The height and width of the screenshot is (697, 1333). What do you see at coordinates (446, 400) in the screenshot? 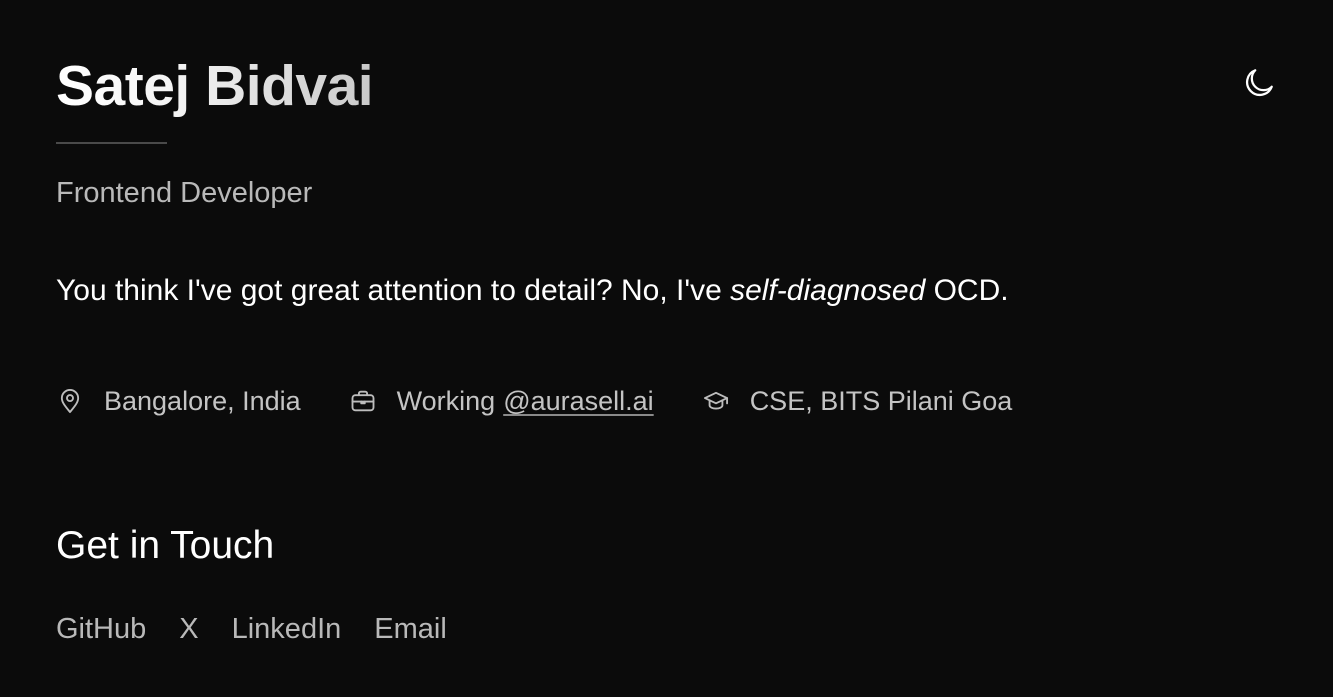
I see `work-prefix: Working` at bounding box center [446, 400].